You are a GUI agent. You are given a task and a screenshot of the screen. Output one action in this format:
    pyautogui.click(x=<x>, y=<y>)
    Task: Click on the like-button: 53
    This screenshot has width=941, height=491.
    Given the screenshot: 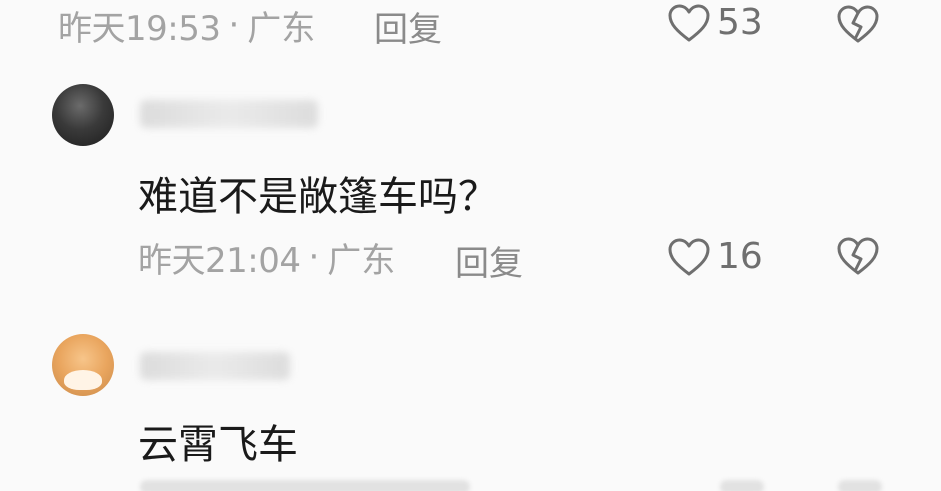 What is the action you would take?
    pyautogui.click(x=715, y=22)
    